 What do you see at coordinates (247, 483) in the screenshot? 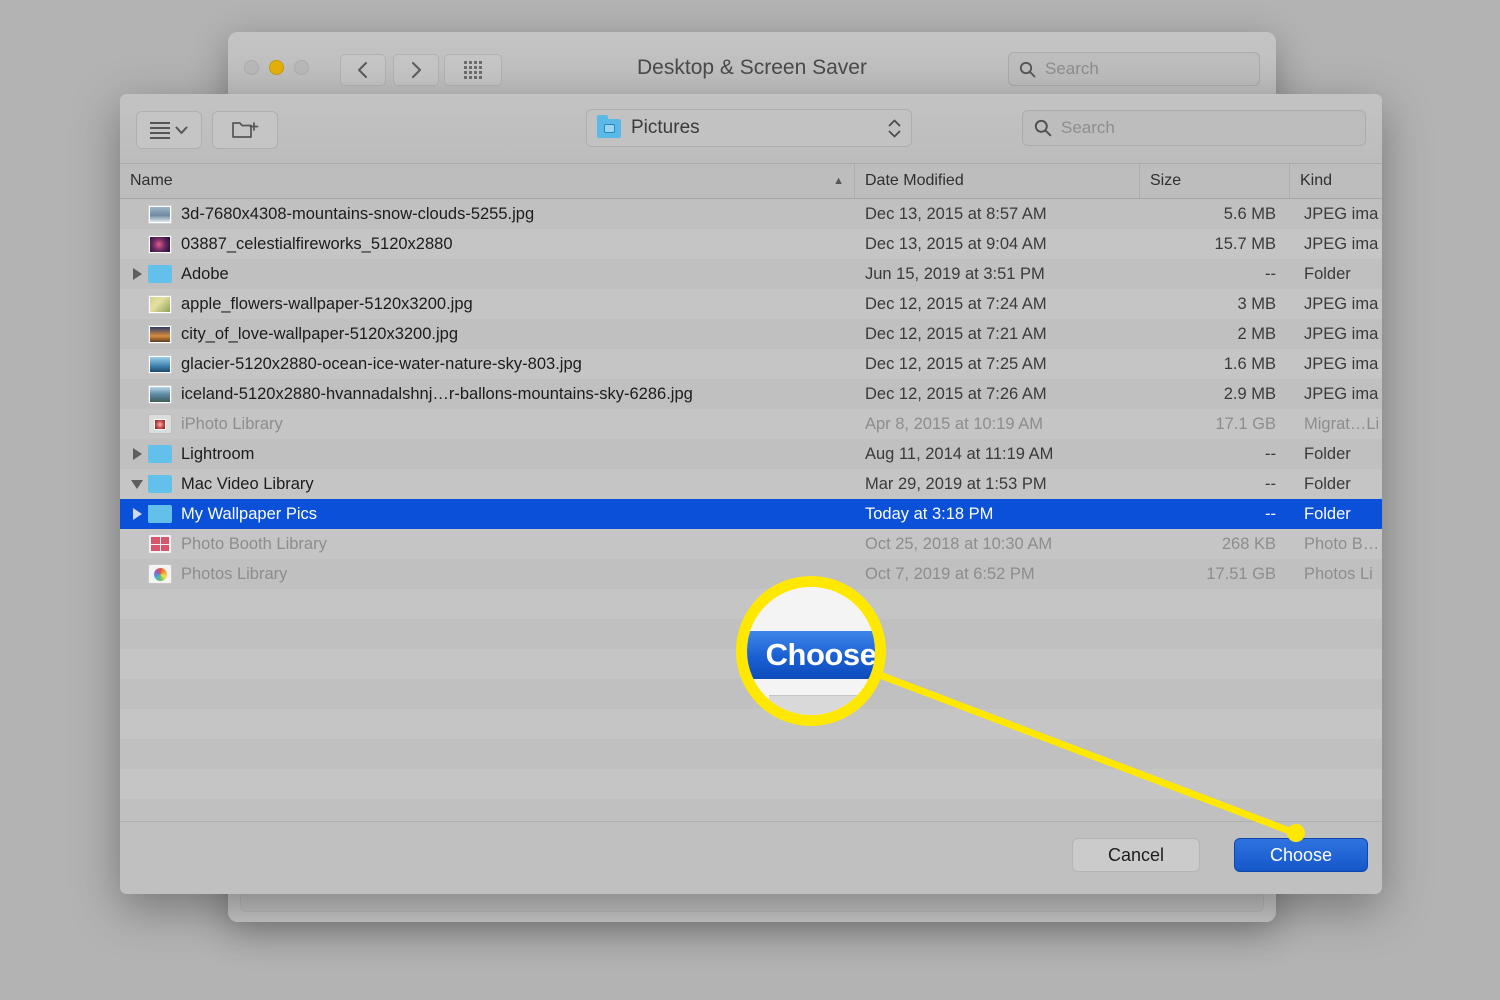
I see `file-name-label: Mac Video Library` at bounding box center [247, 483].